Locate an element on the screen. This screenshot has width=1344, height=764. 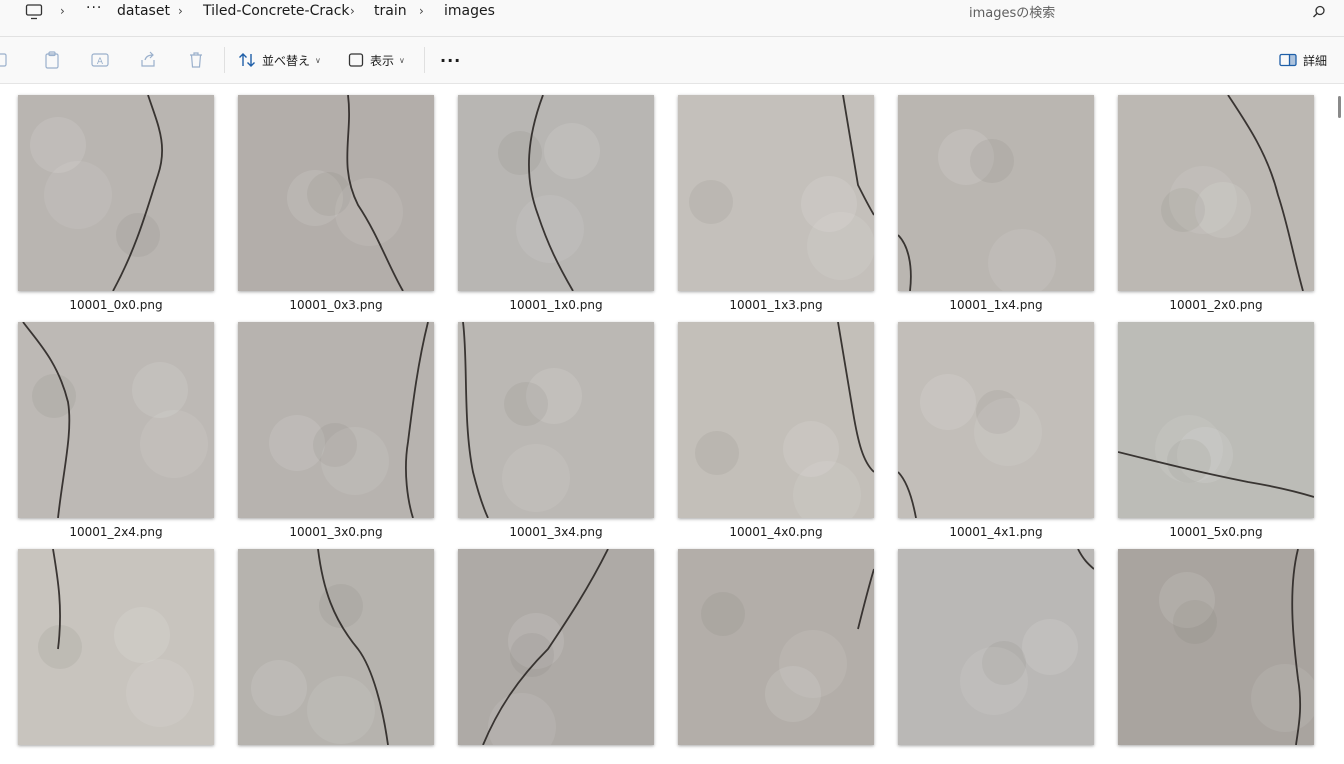
file-name: 10001_2x0.png is located at coordinates (1216, 305).